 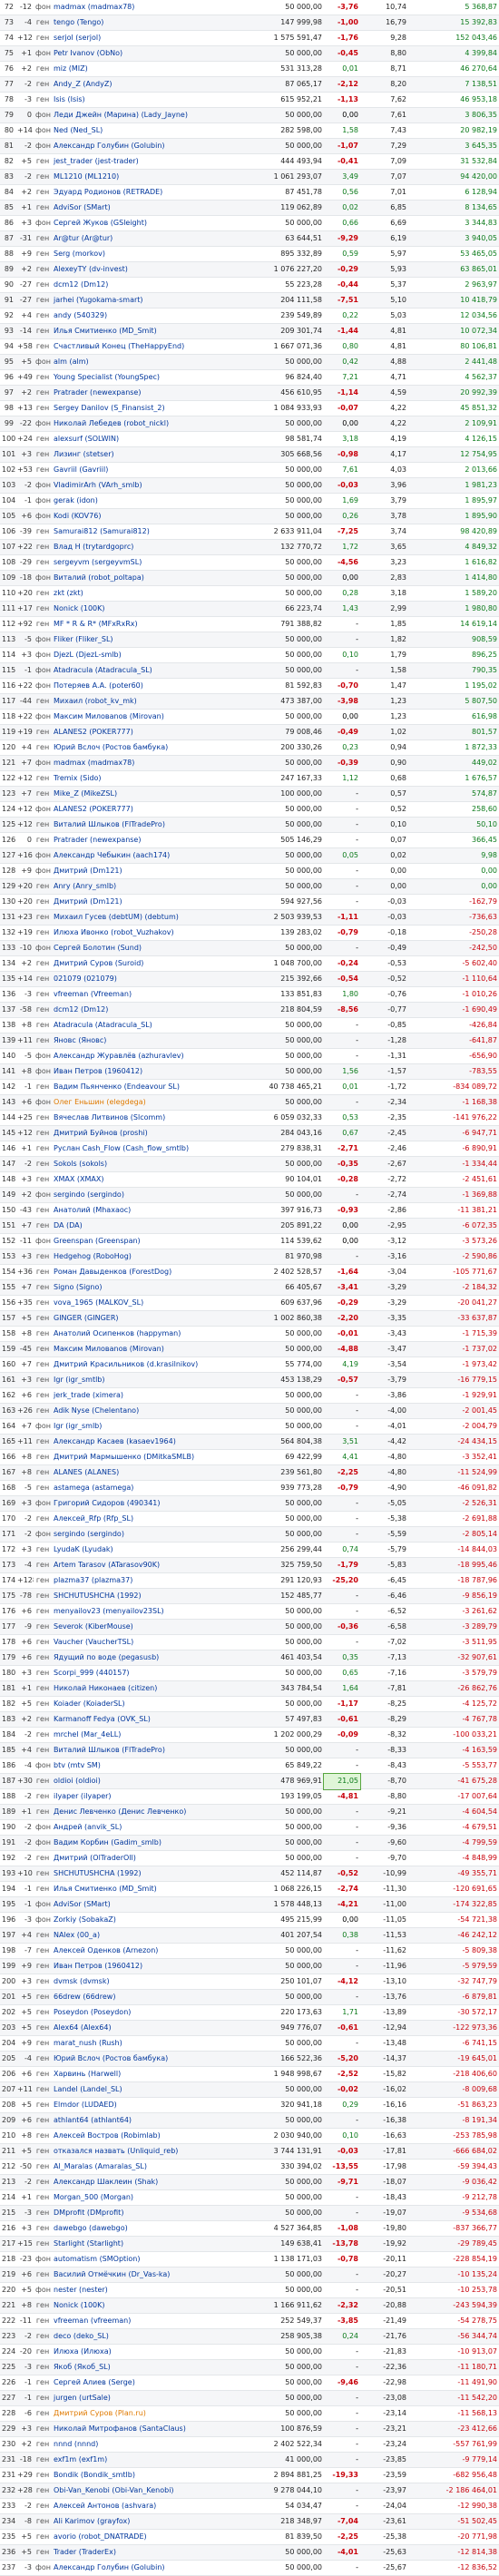 What do you see at coordinates (142, 994) in the screenshot?
I see `participant-name-cell: vfreeman (Vfreeman)` at bounding box center [142, 994].